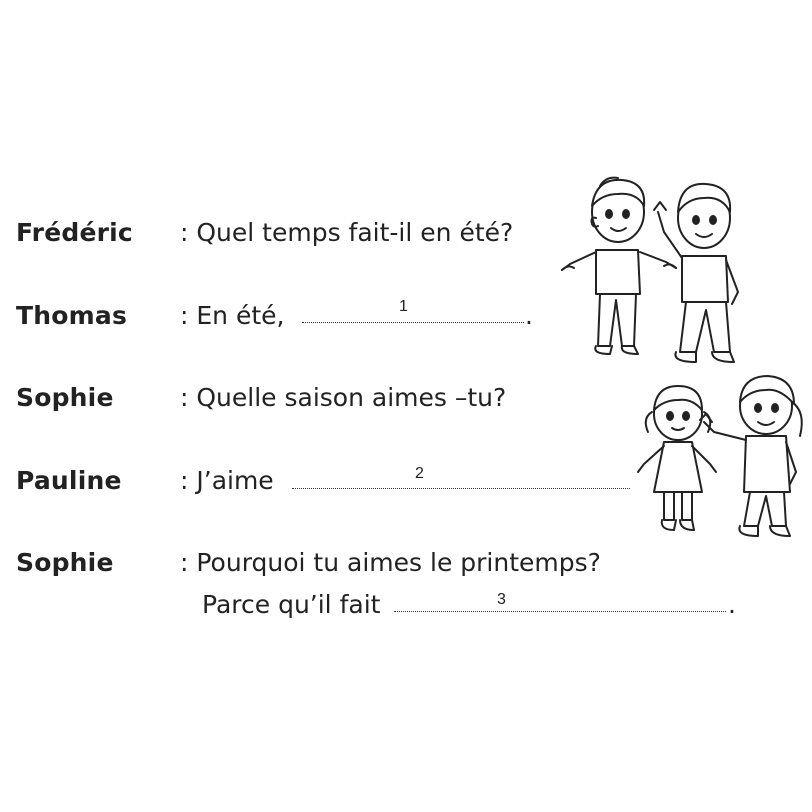 The width and height of the screenshot is (812, 812). What do you see at coordinates (65, 562) in the screenshot?
I see `speaker-sophie-2: Sophie` at bounding box center [65, 562].